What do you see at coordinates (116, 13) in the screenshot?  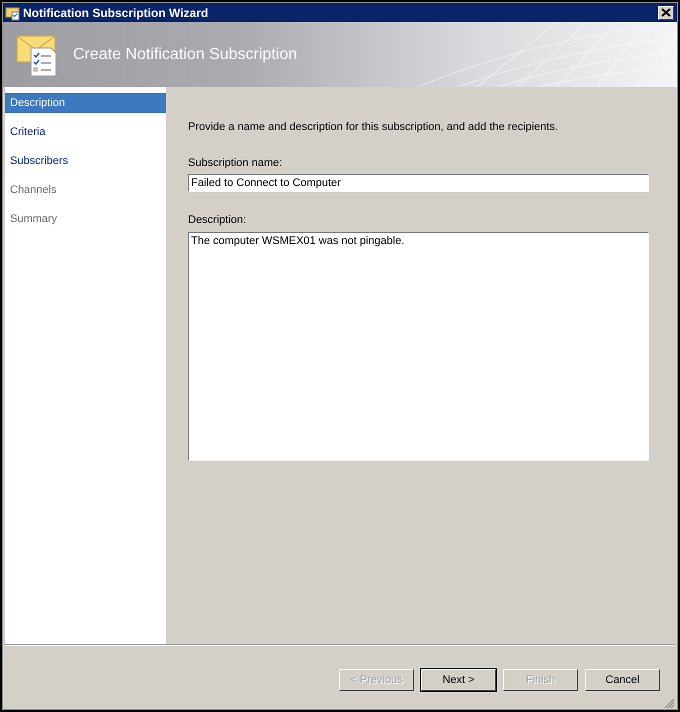 I see `window-title: Notification Subscription Wizard` at bounding box center [116, 13].